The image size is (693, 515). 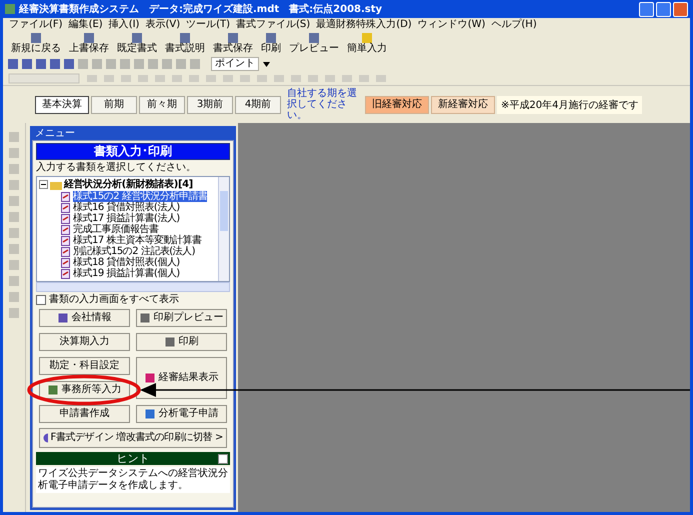 I want to click on checkbox, so click(x=41, y=300).